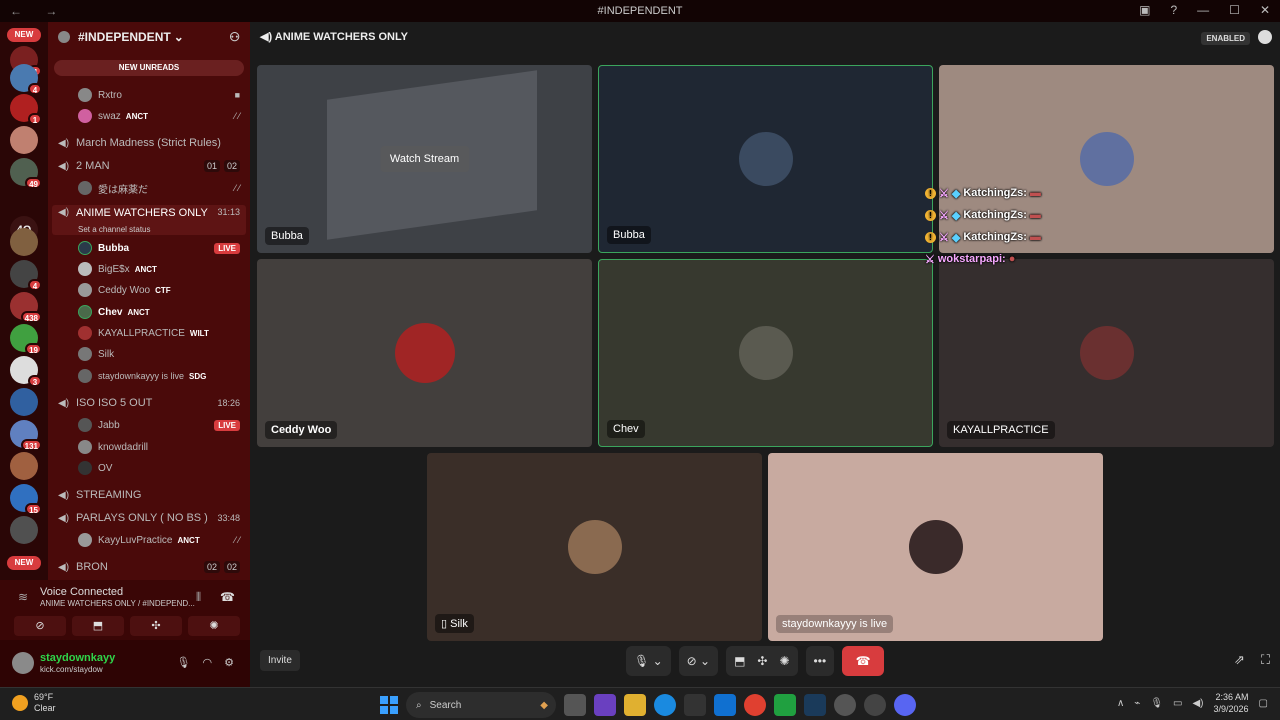 The height and width of the screenshot is (720, 1280). Describe the element at coordinates (34, 703) in the screenshot. I see `weather-widget: 69°F Clear` at that location.